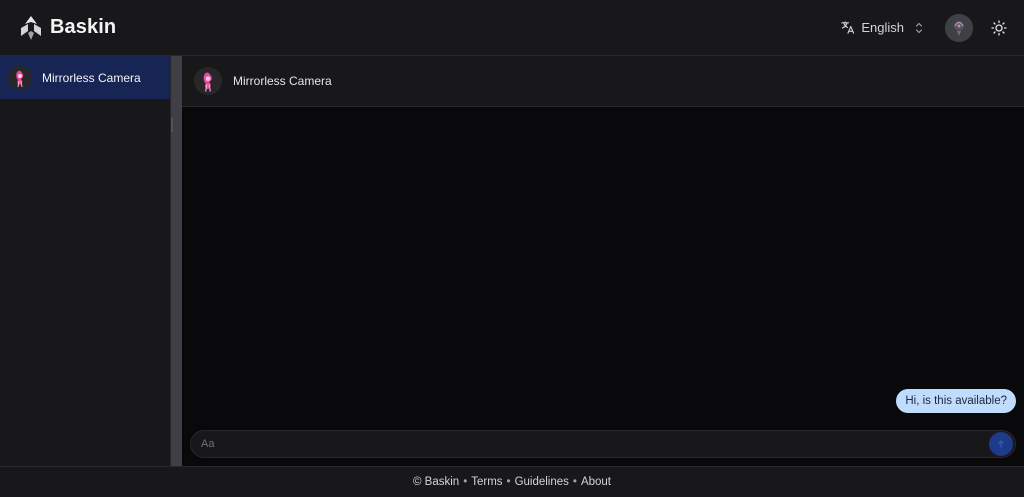  I want to click on chevron-up-down-icon, so click(919, 27).